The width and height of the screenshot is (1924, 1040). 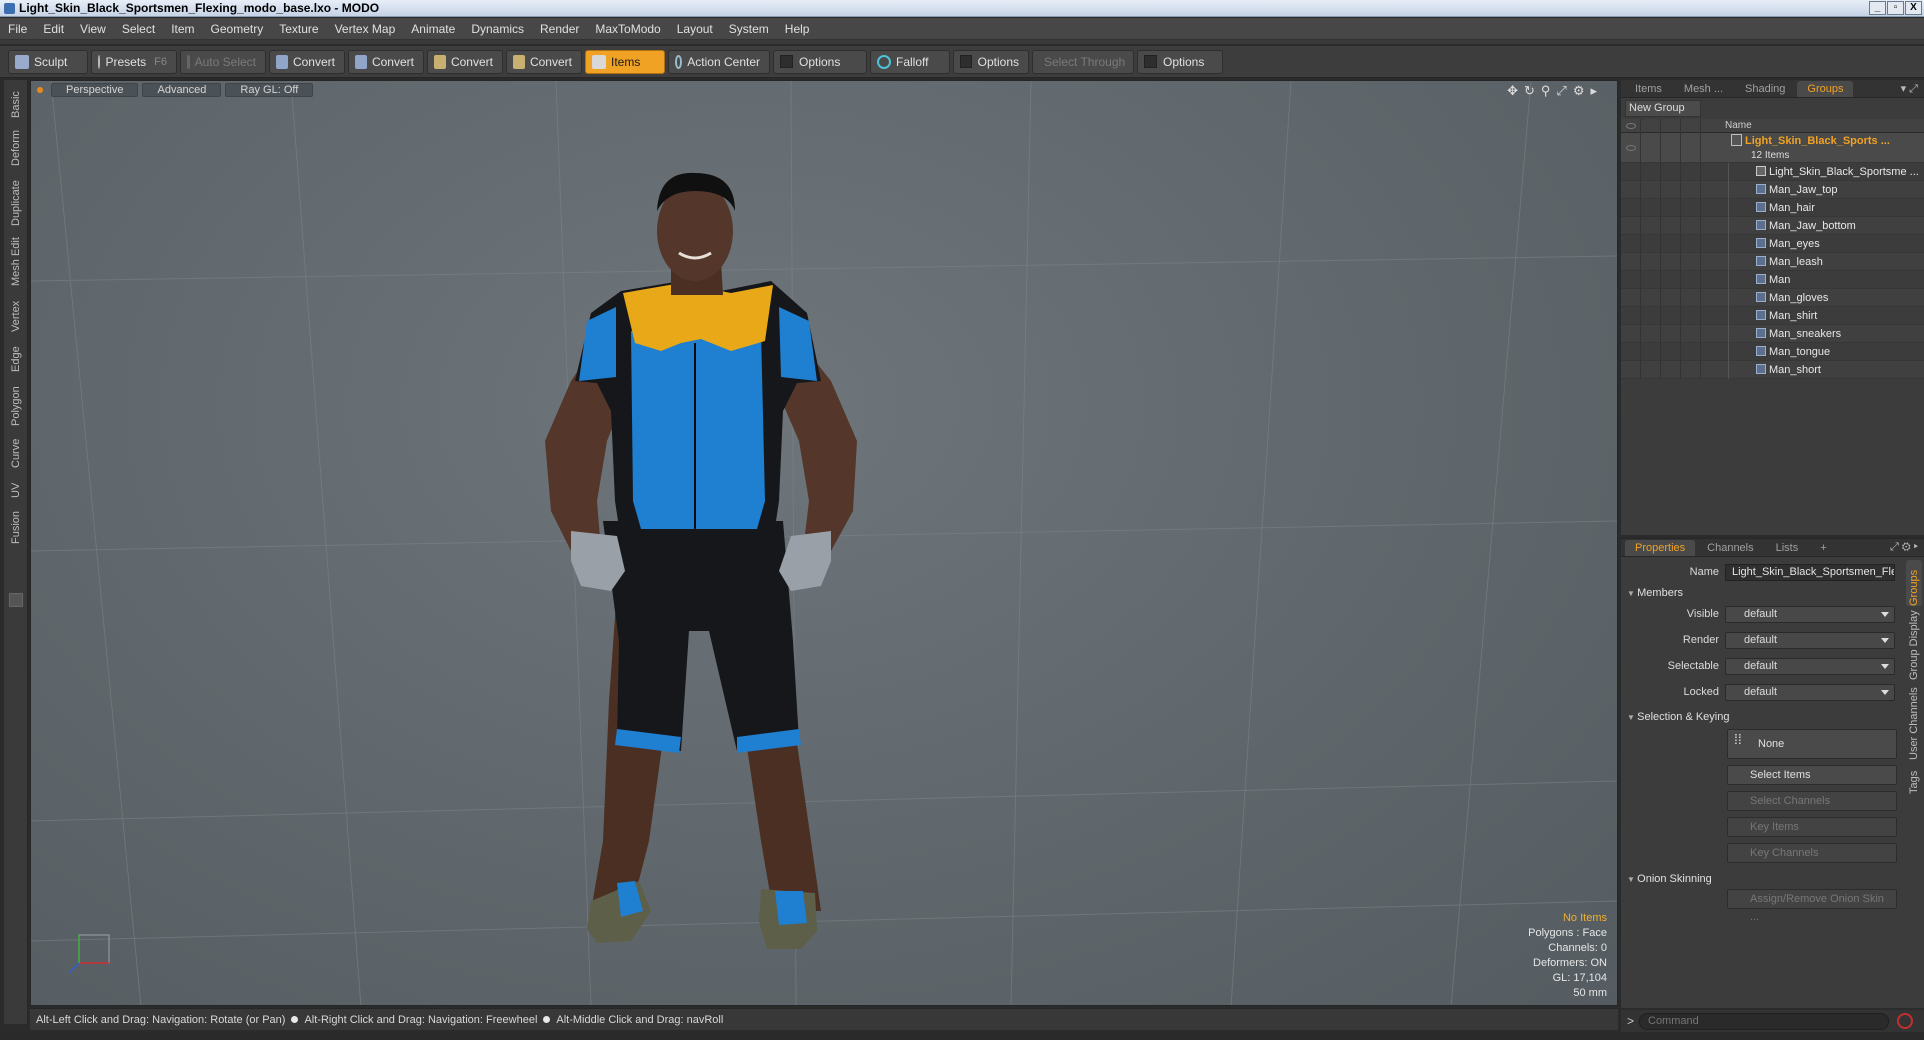 What do you see at coordinates (1631, 147) in the screenshot?
I see `visibility-toggle` at bounding box center [1631, 147].